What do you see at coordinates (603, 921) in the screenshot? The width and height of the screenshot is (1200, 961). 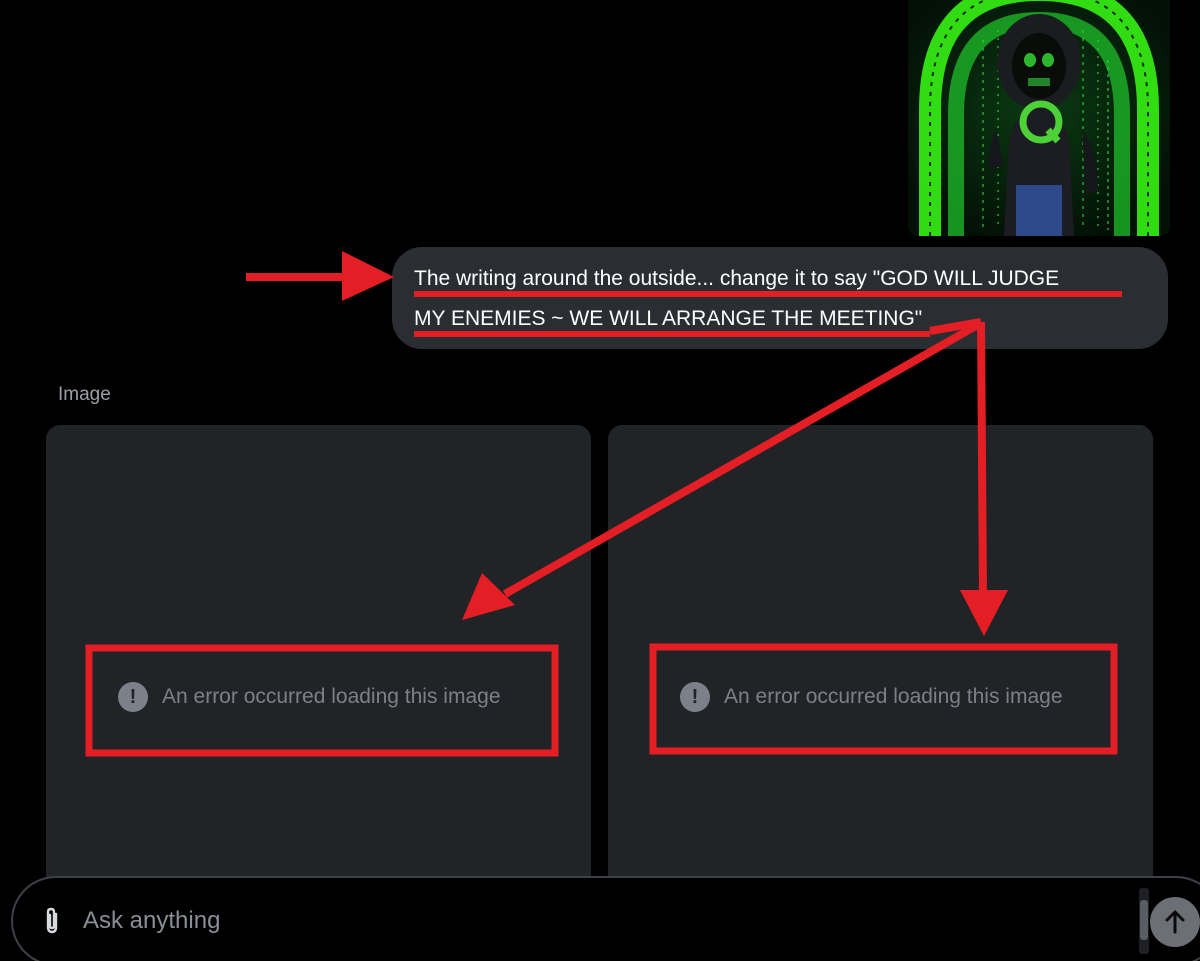 I see `ask-anything-input` at bounding box center [603, 921].